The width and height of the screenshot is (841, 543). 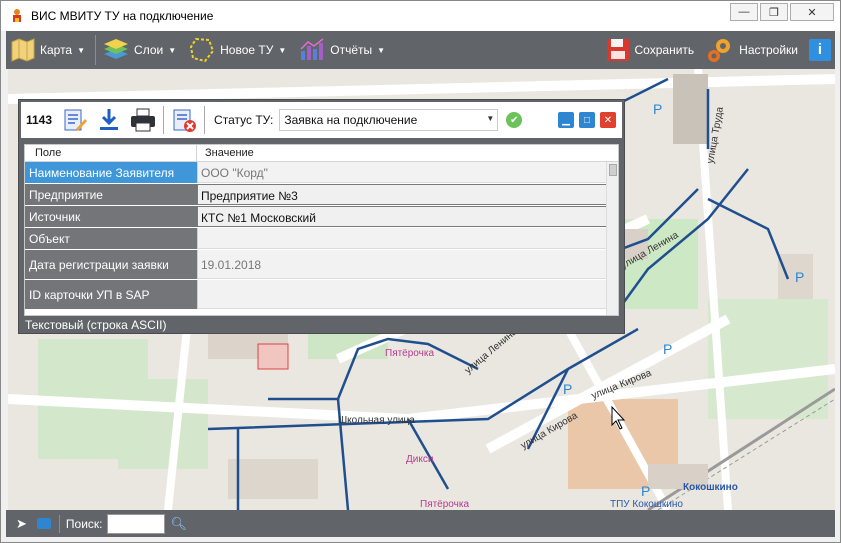 I want to click on map-label: Кокошкино, so click(x=710, y=487).